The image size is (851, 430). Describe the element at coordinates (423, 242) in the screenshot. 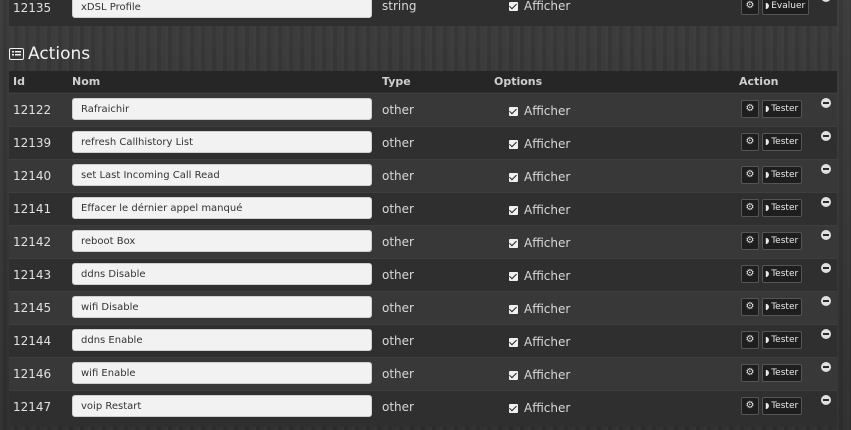

I see `table-row: 12142 reboot Box other Afficher ⚙ ◗ Tester` at that location.